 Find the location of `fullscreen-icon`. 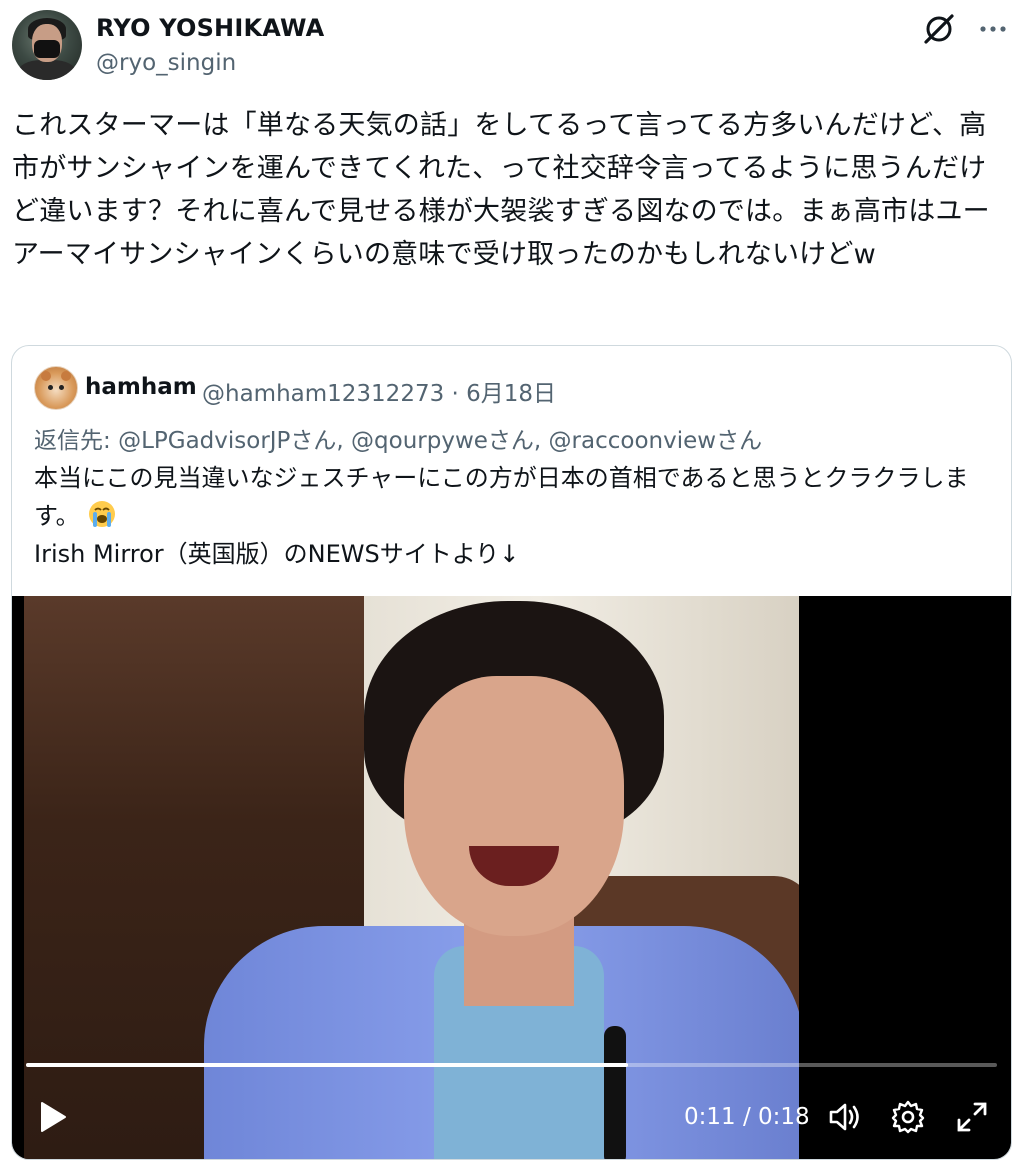

fullscreen-icon is located at coordinates (972, 1117).